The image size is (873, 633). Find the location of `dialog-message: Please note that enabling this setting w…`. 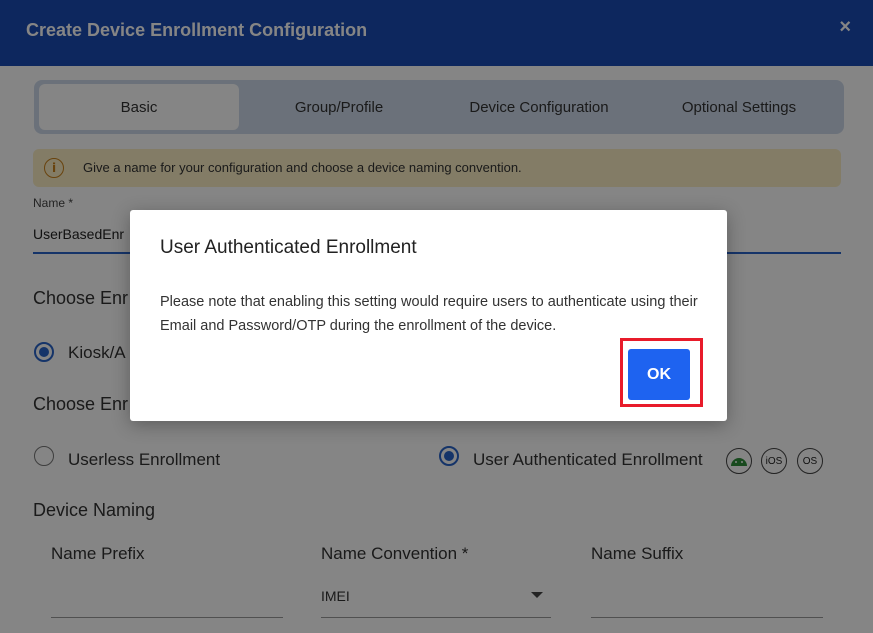

dialog-message: Please note that enabling this setting w… is located at coordinates (429, 314).